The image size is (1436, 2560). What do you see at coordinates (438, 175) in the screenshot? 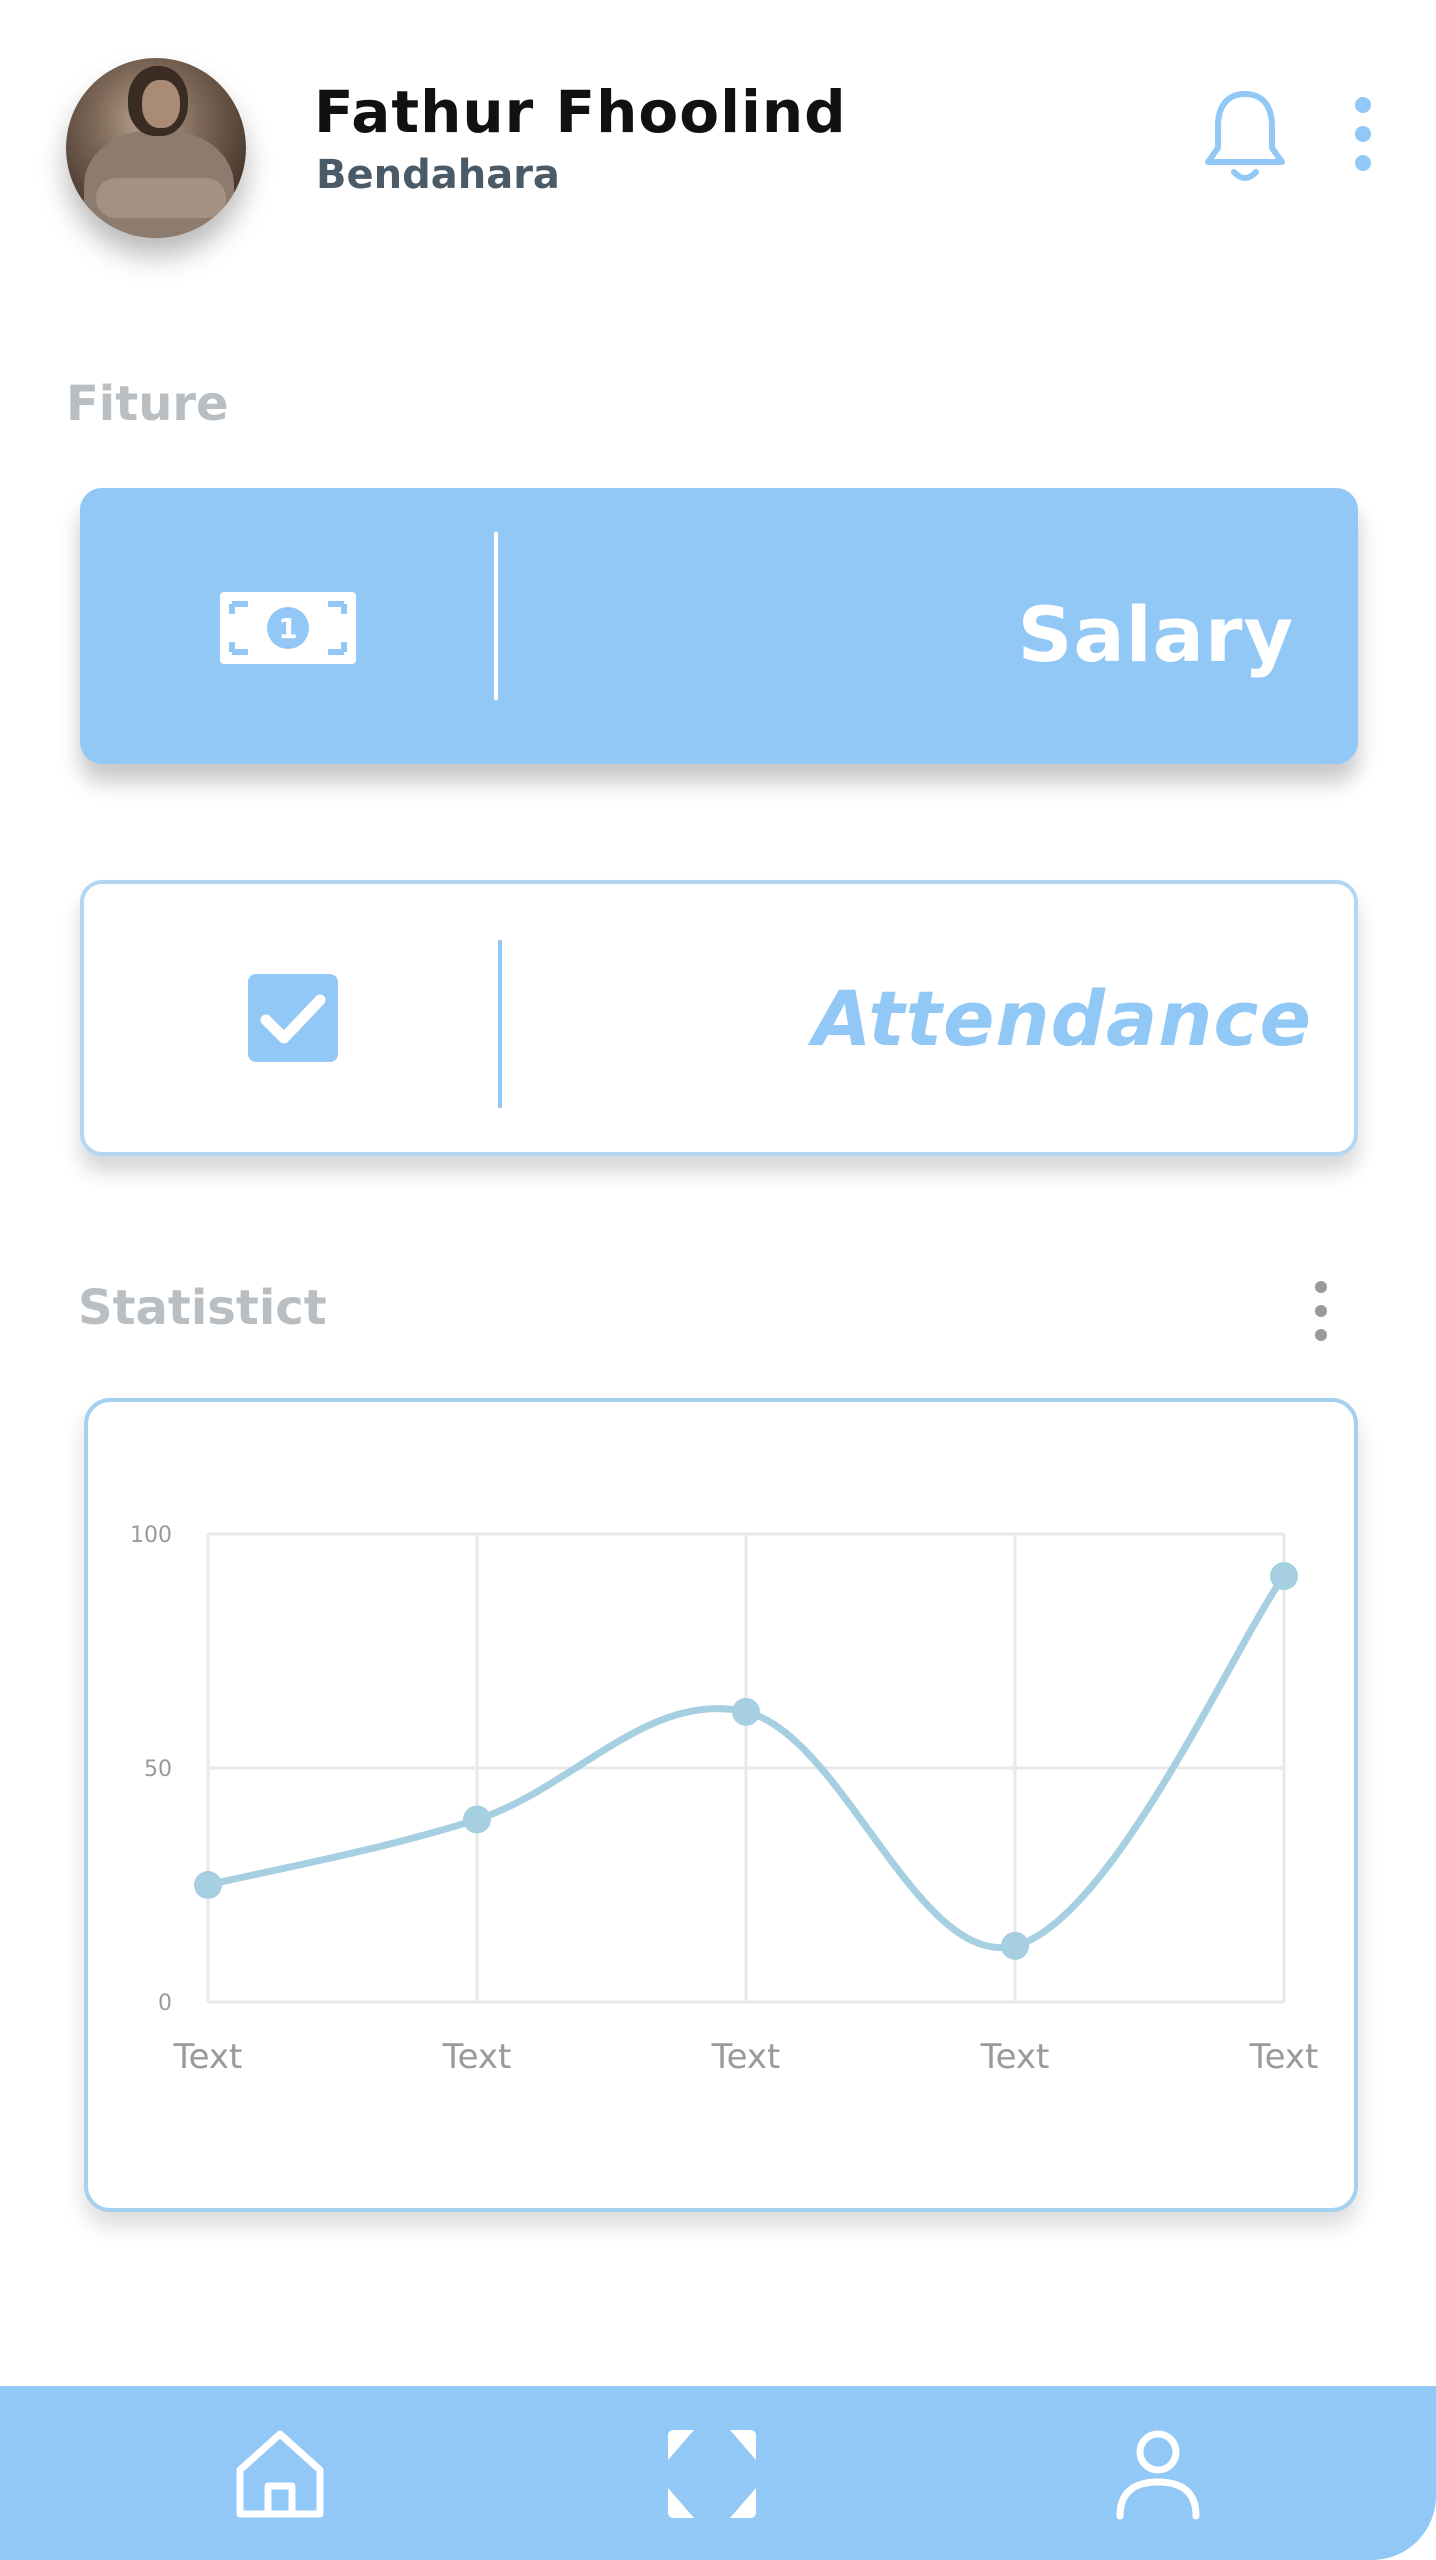
I see `user-role: Bendahara` at bounding box center [438, 175].